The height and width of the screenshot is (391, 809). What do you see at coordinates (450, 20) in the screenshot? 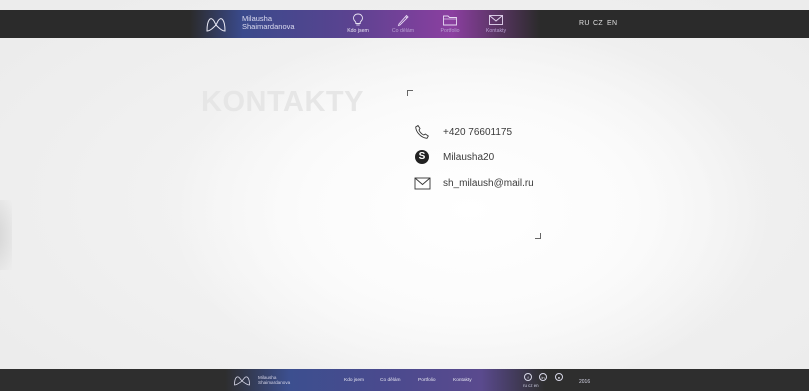
I see `folder-icon` at bounding box center [450, 20].